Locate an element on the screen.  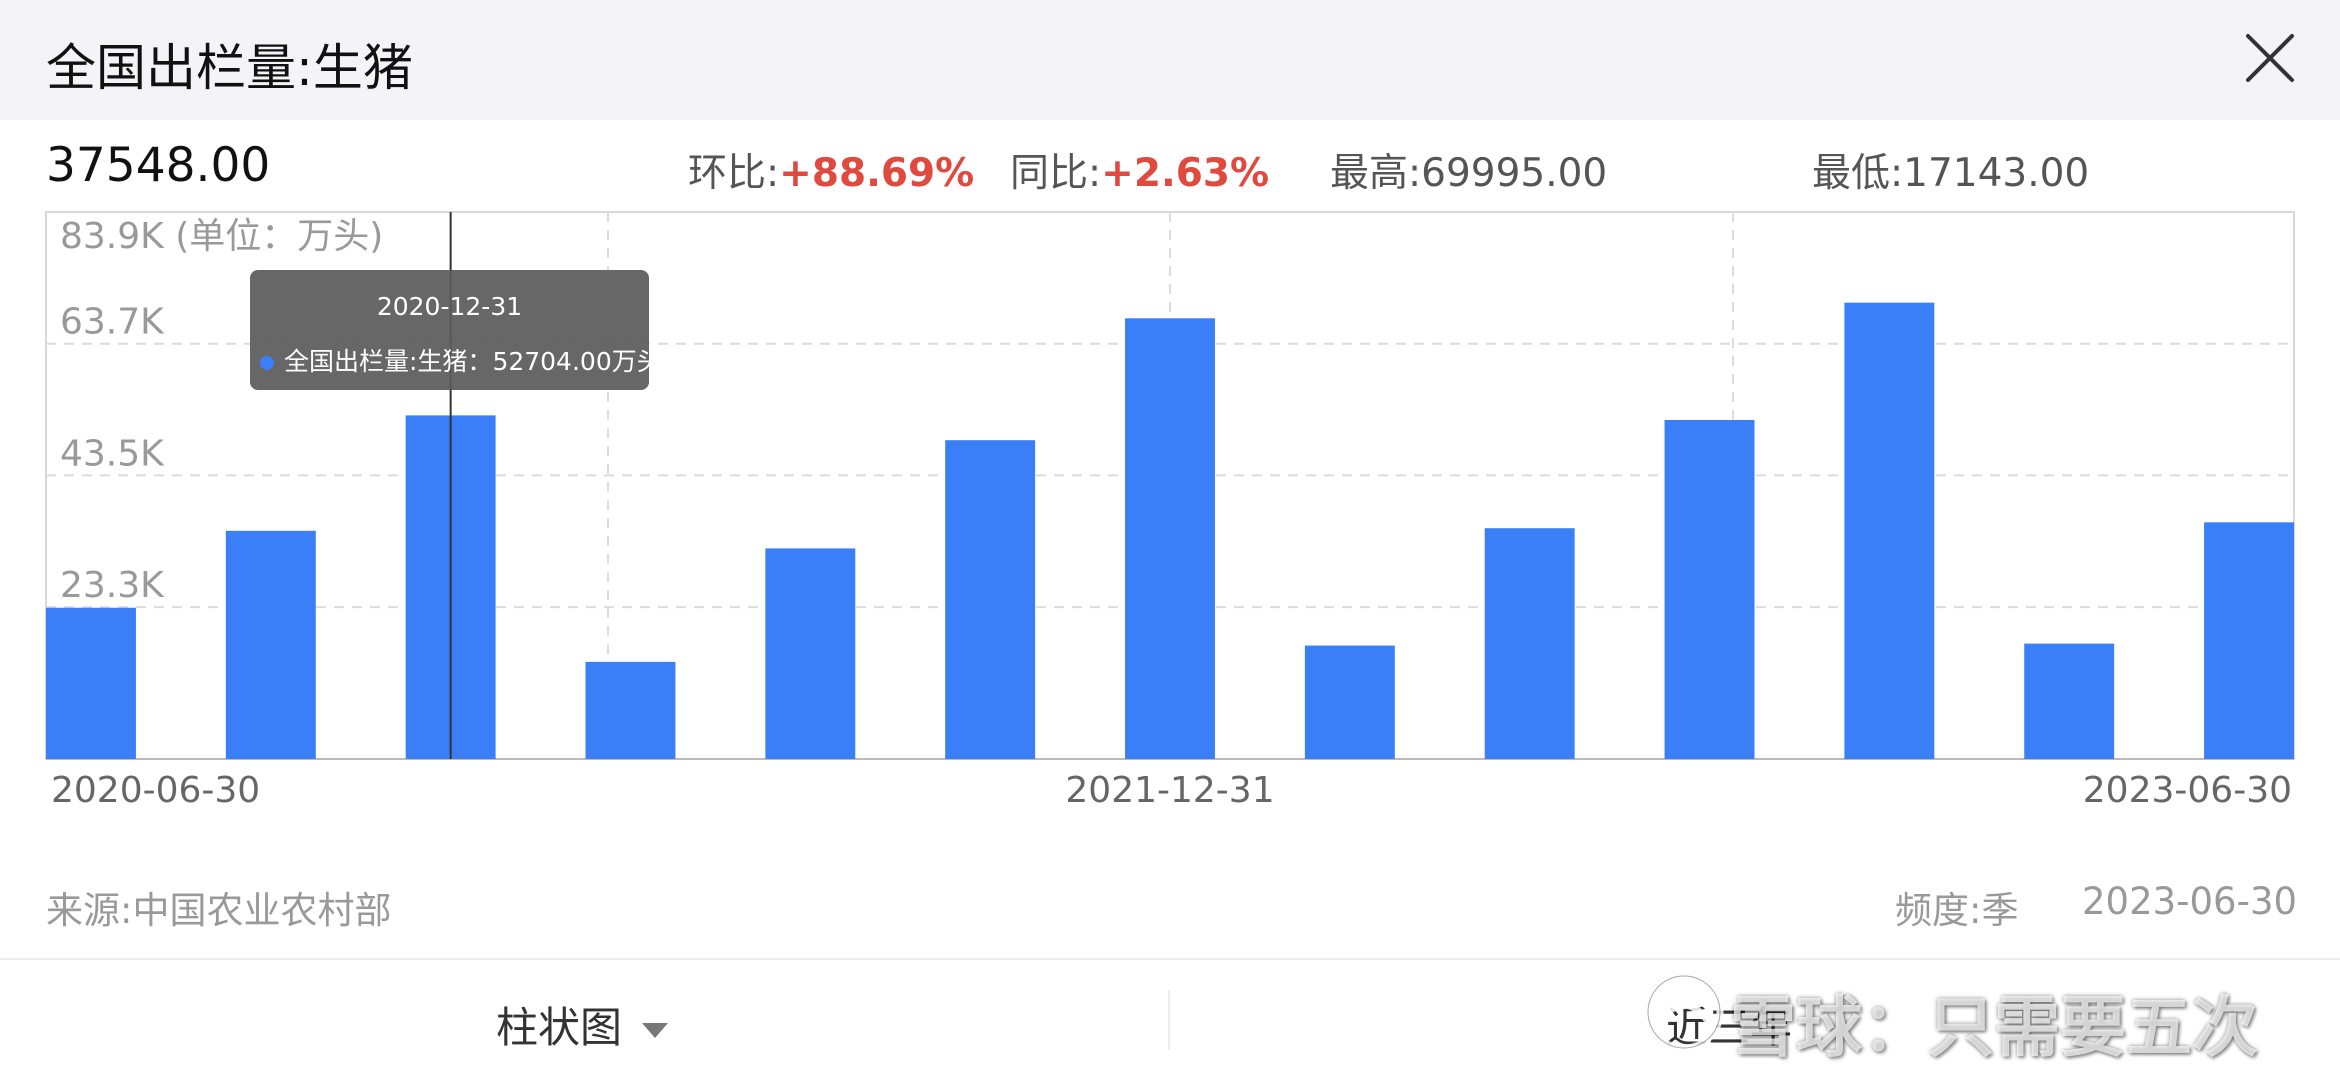
y-tick-label: 83.9K (单位：万头) is located at coordinates (221, 236).